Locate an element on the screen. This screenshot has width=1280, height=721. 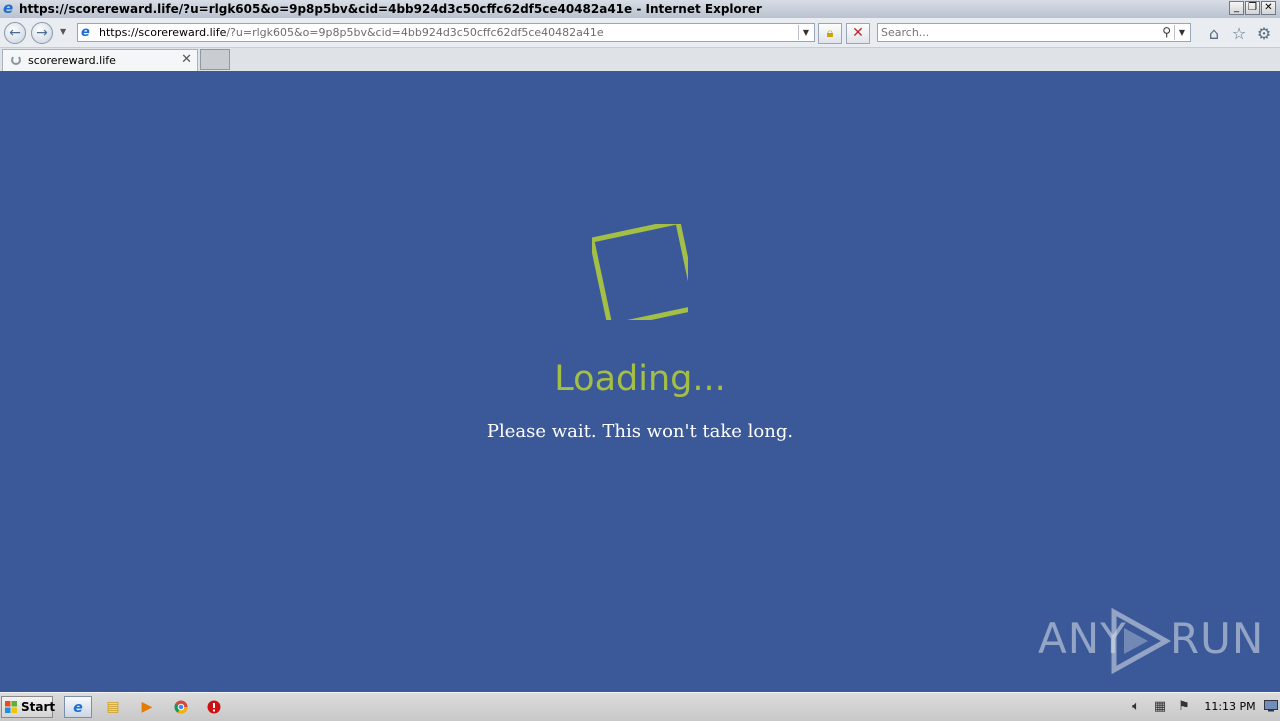
security-lock-icon: 🔒︎ is located at coordinates (830, 33).